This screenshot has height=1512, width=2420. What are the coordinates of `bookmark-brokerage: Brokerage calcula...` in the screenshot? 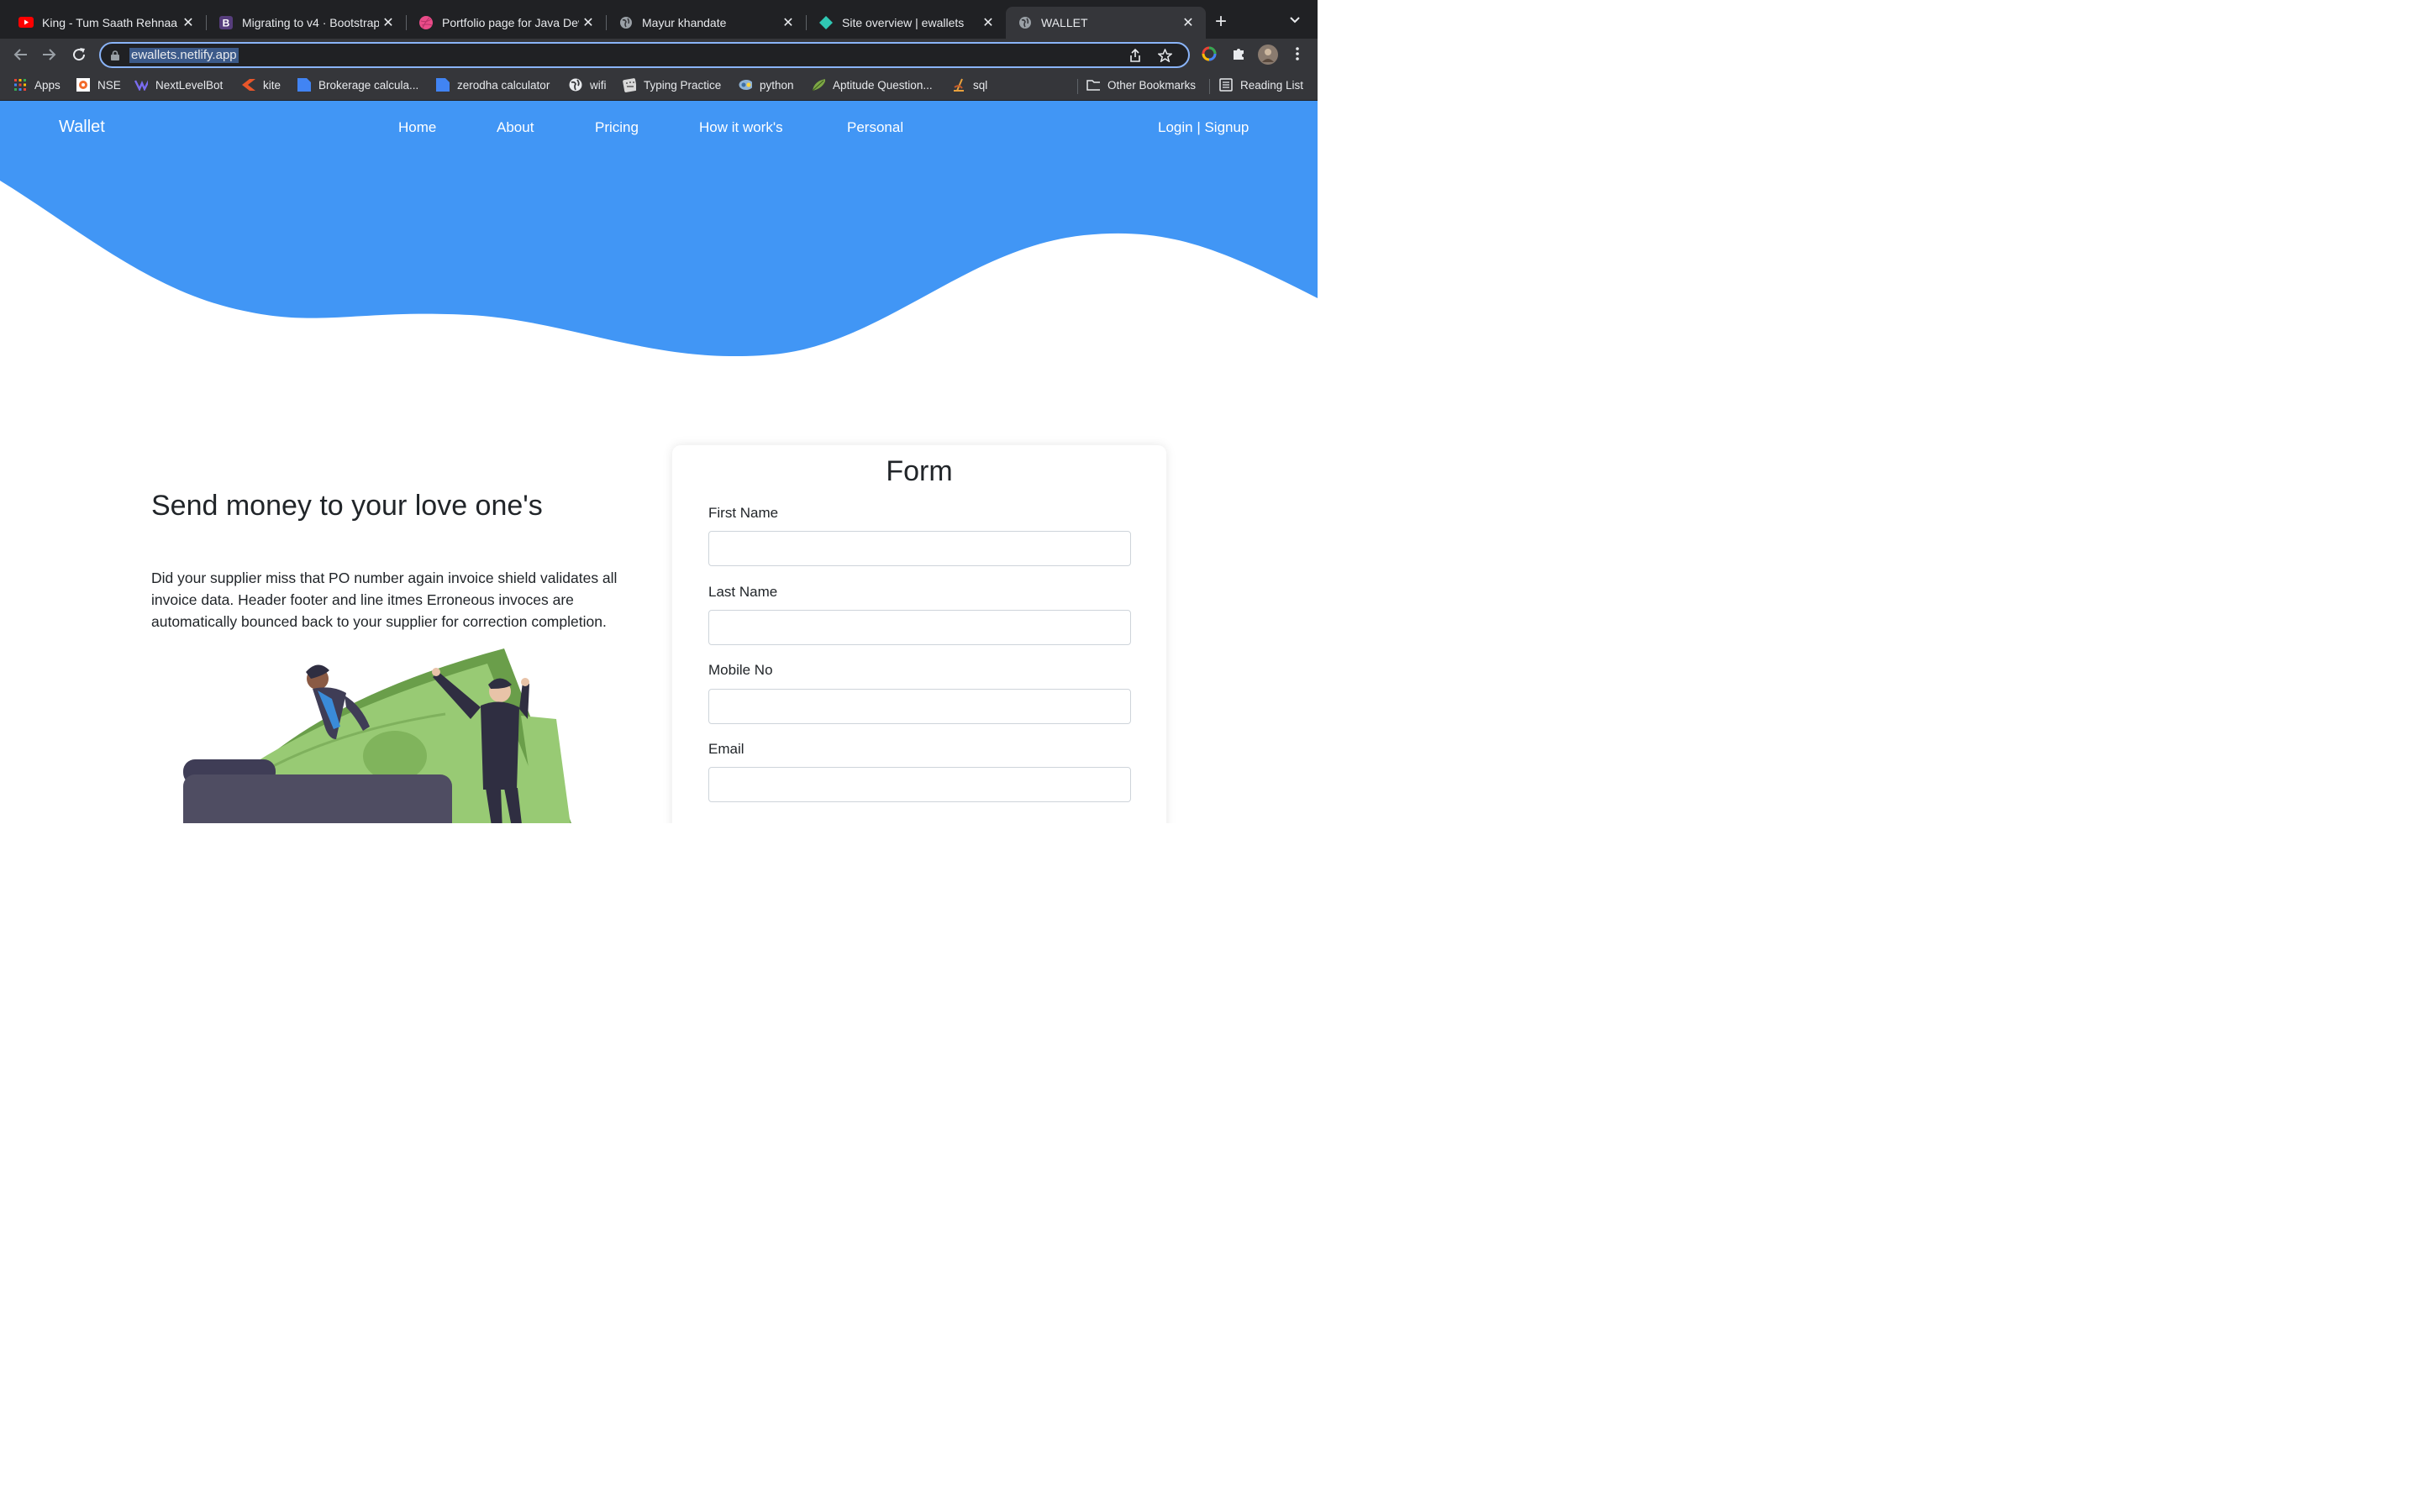 It's located at (357, 85).